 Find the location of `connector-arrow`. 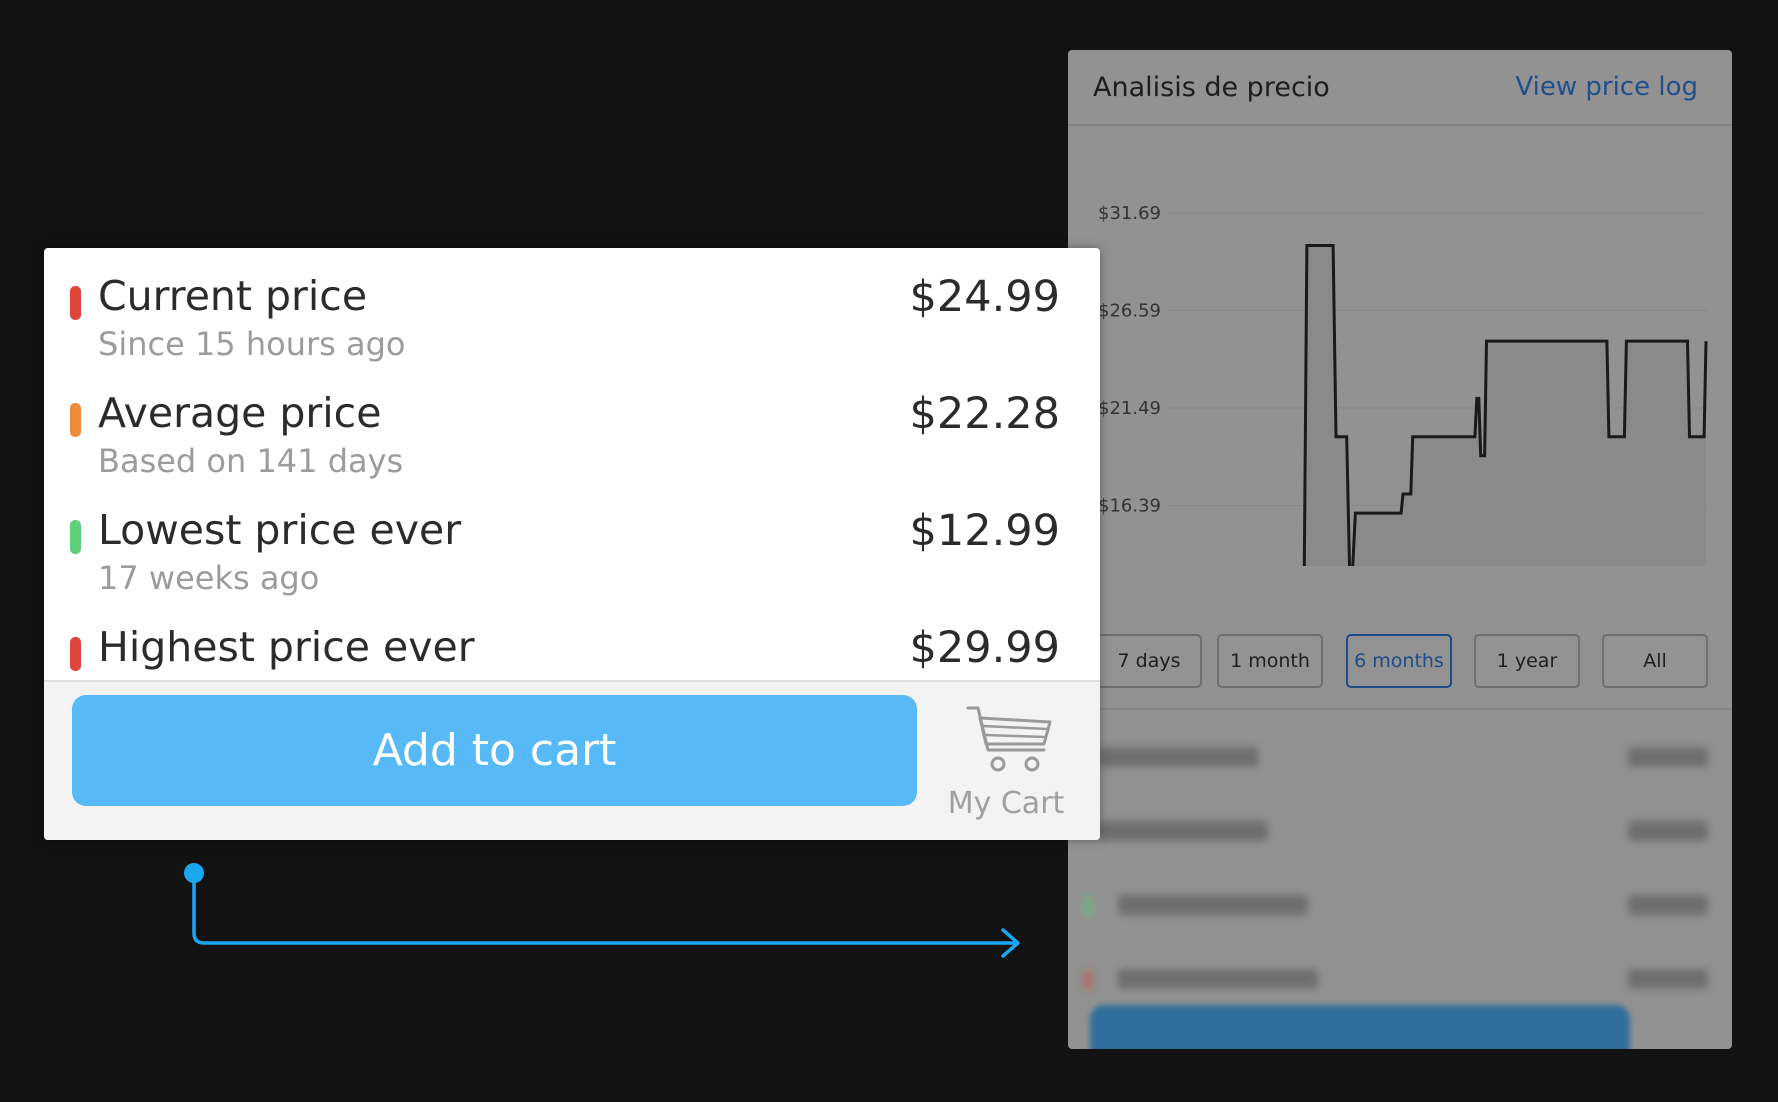

connector-arrow is located at coordinates (602, 910).